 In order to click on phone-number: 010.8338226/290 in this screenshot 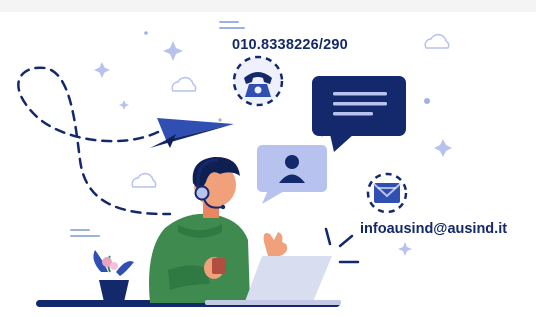, I will do `click(290, 45)`.